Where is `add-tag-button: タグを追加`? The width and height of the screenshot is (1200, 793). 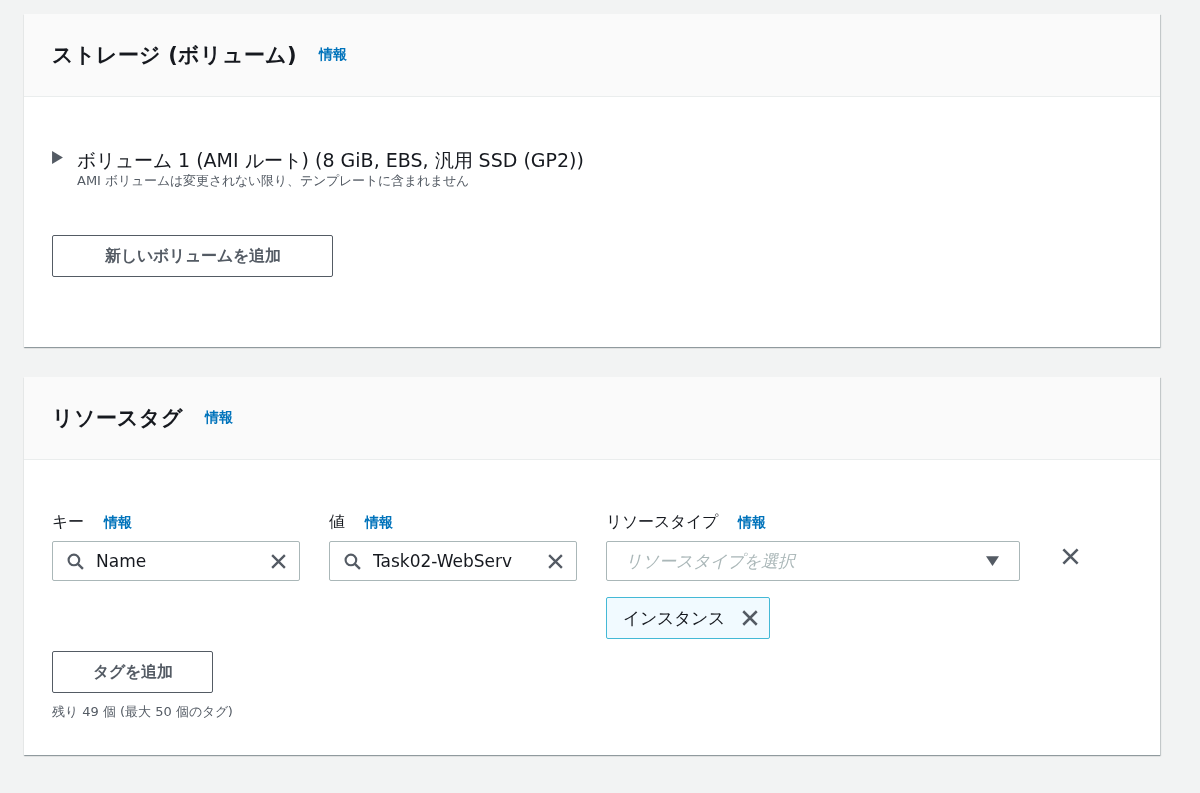
add-tag-button: タグを追加 is located at coordinates (132, 672).